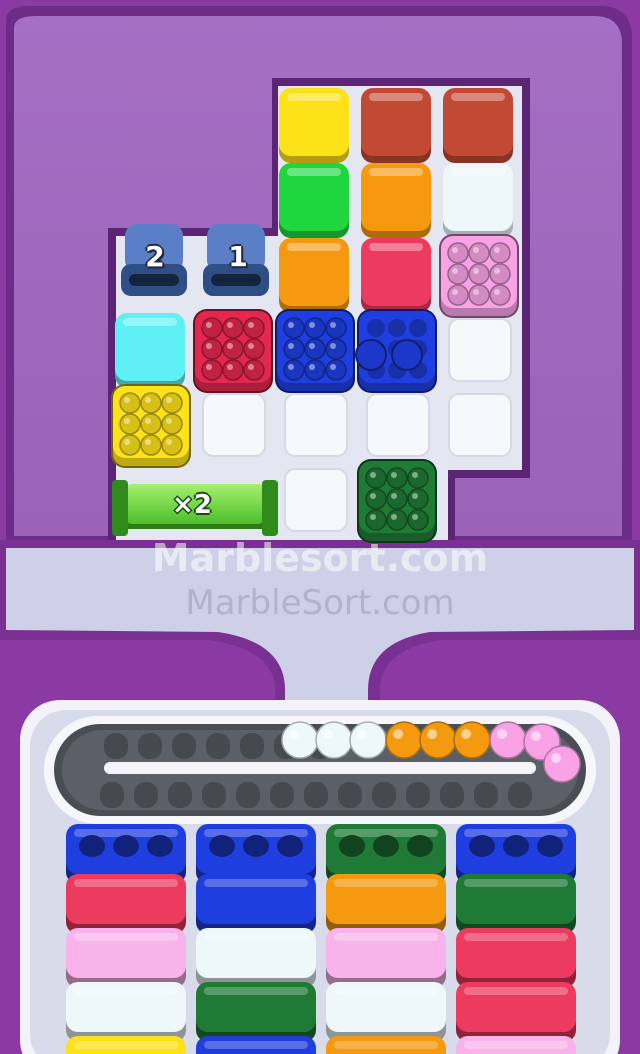 Image resolution: width=640 pixels, height=1054 pixels. What do you see at coordinates (155, 256) in the screenshot?
I see `counter-label-2: 2` at bounding box center [155, 256].